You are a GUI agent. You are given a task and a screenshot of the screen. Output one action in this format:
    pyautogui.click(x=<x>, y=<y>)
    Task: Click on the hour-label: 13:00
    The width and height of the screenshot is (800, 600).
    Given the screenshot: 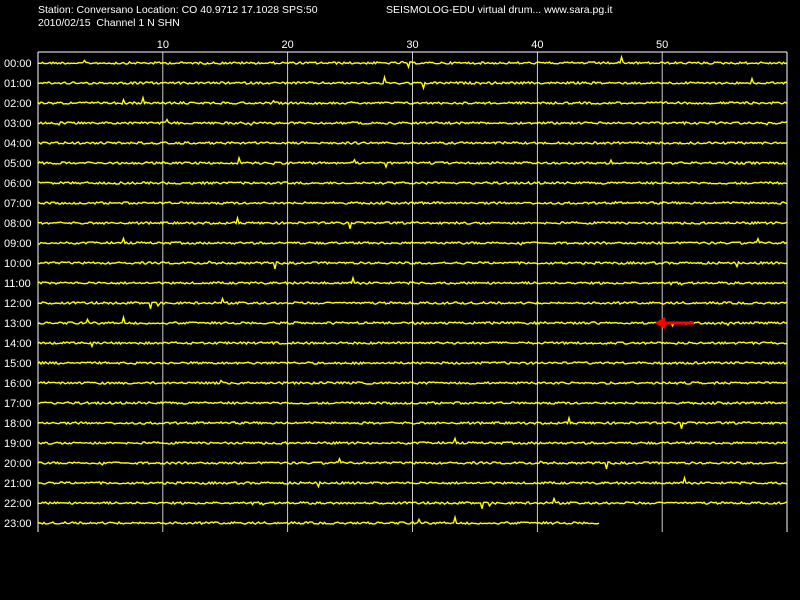 What is the action you would take?
    pyautogui.click(x=18, y=324)
    